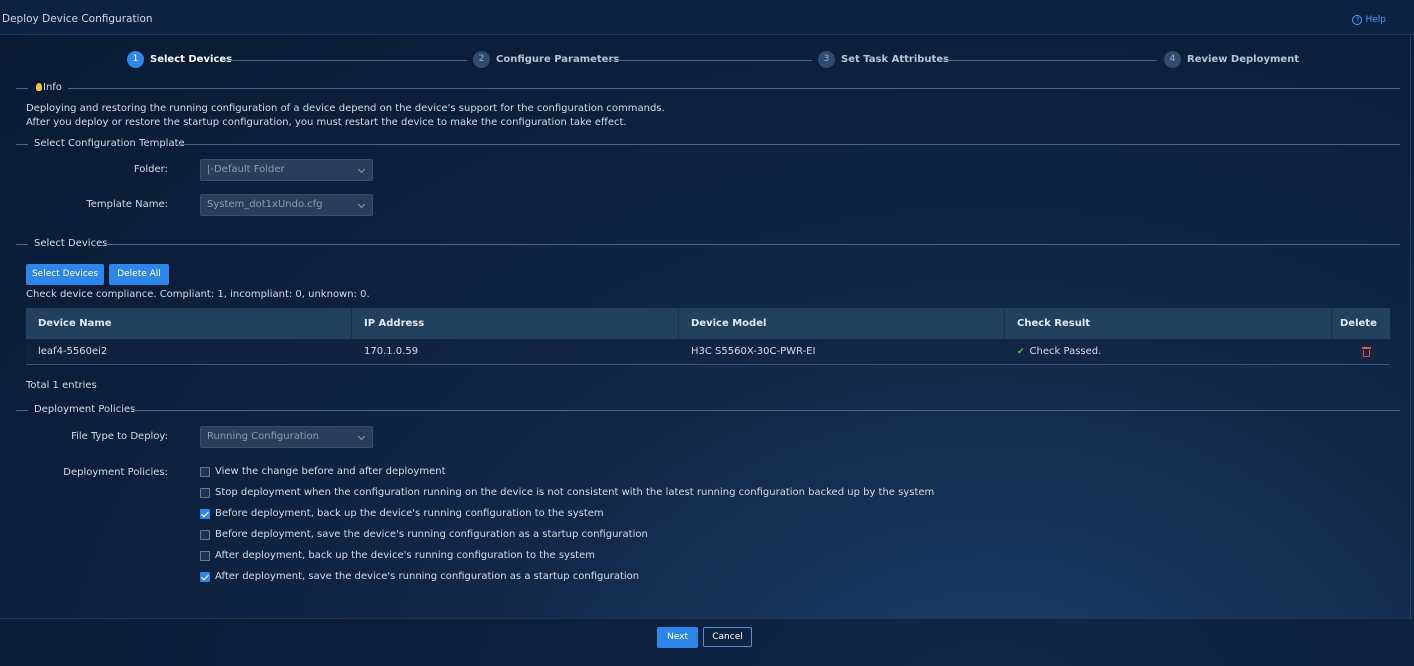  I want to click on column-header: Device Model, so click(842, 323).